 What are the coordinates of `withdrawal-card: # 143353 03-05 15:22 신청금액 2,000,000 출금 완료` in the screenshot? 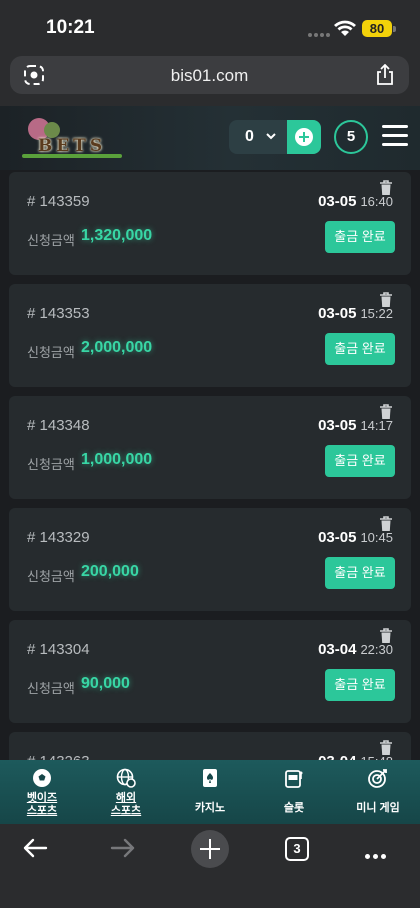 It's located at (210, 335).